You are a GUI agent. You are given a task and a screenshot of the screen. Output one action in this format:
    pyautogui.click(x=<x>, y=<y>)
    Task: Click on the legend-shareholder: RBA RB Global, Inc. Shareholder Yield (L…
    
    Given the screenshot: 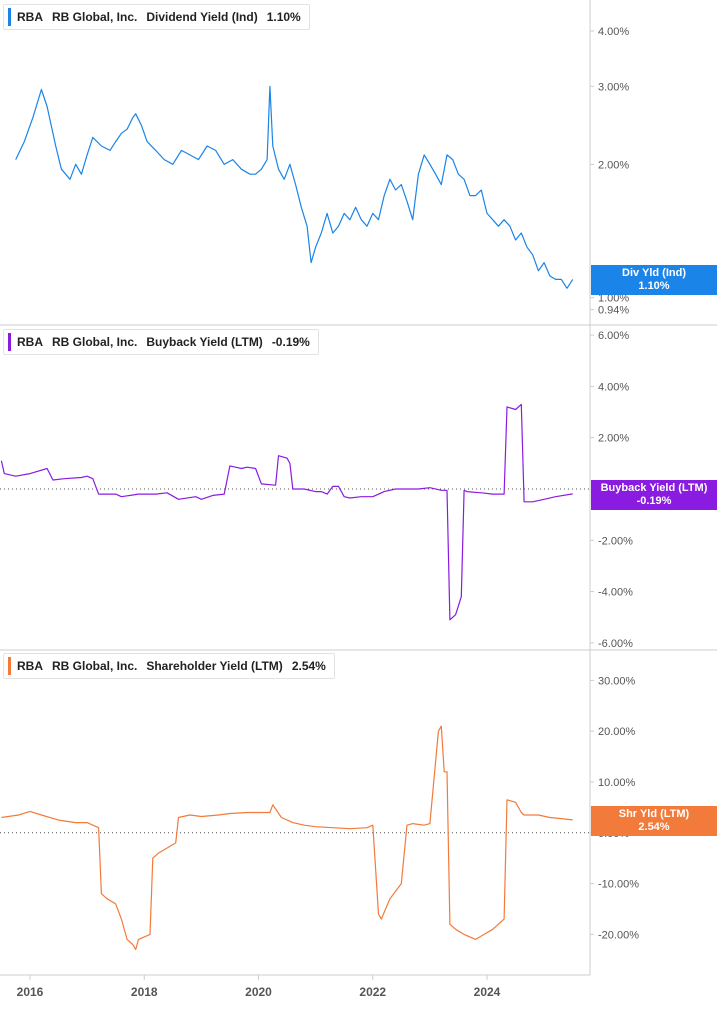 What is the action you would take?
    pyautogui.click(x=169, y=666)
    